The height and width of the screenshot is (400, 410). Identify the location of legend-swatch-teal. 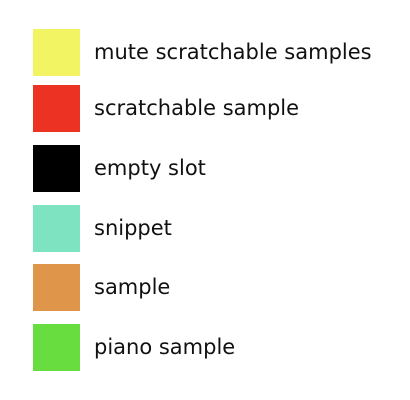
(56, 228).